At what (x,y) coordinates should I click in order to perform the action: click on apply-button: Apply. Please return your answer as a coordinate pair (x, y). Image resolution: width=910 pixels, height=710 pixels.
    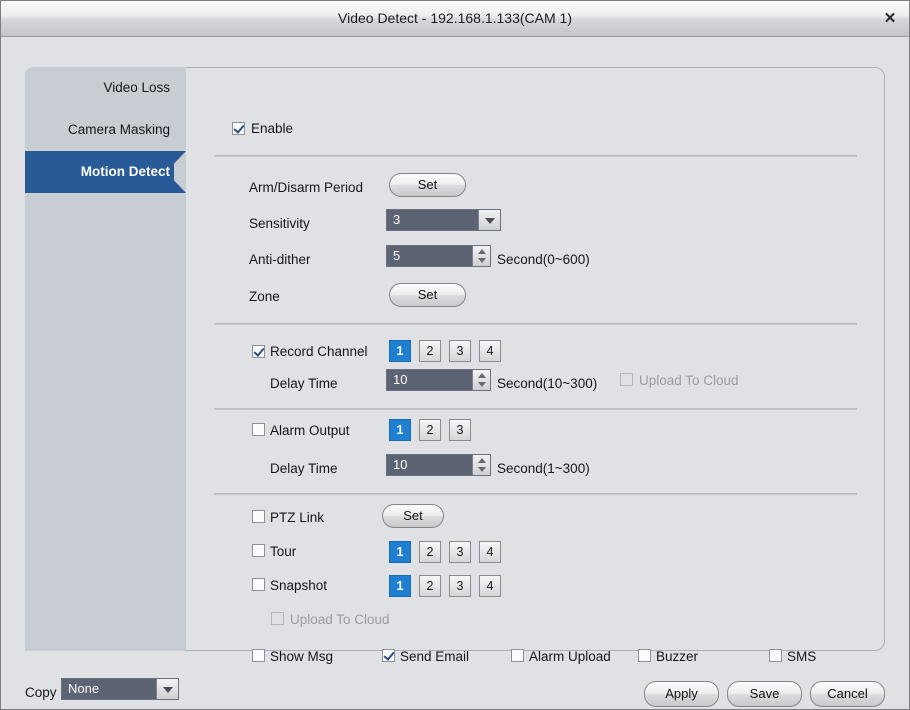
    Looking at the image, I should click on (681, 694).